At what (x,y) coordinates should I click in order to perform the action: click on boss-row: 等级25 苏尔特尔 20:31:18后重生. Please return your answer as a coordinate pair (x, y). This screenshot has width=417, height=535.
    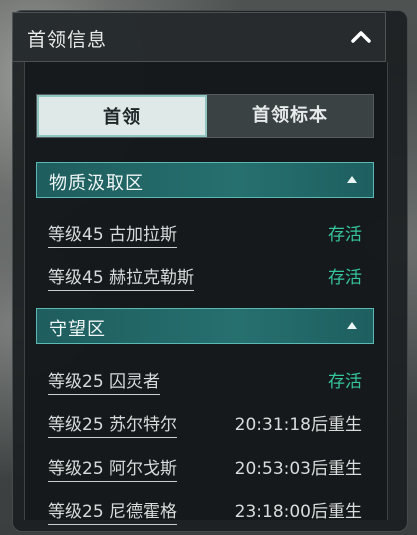
    Looking at the image, I should click on (205, 423).